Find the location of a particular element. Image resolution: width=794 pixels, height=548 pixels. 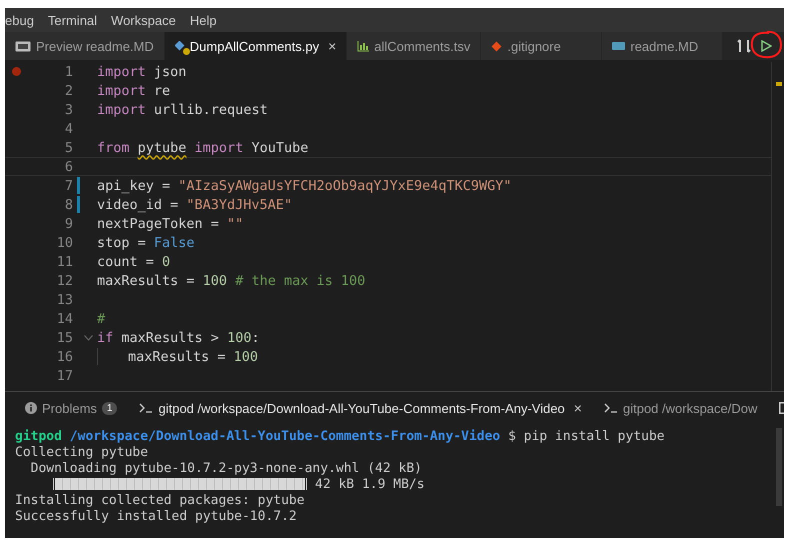

editor-tab: DumpAllComments.py × is located at coordinates (256, 46).